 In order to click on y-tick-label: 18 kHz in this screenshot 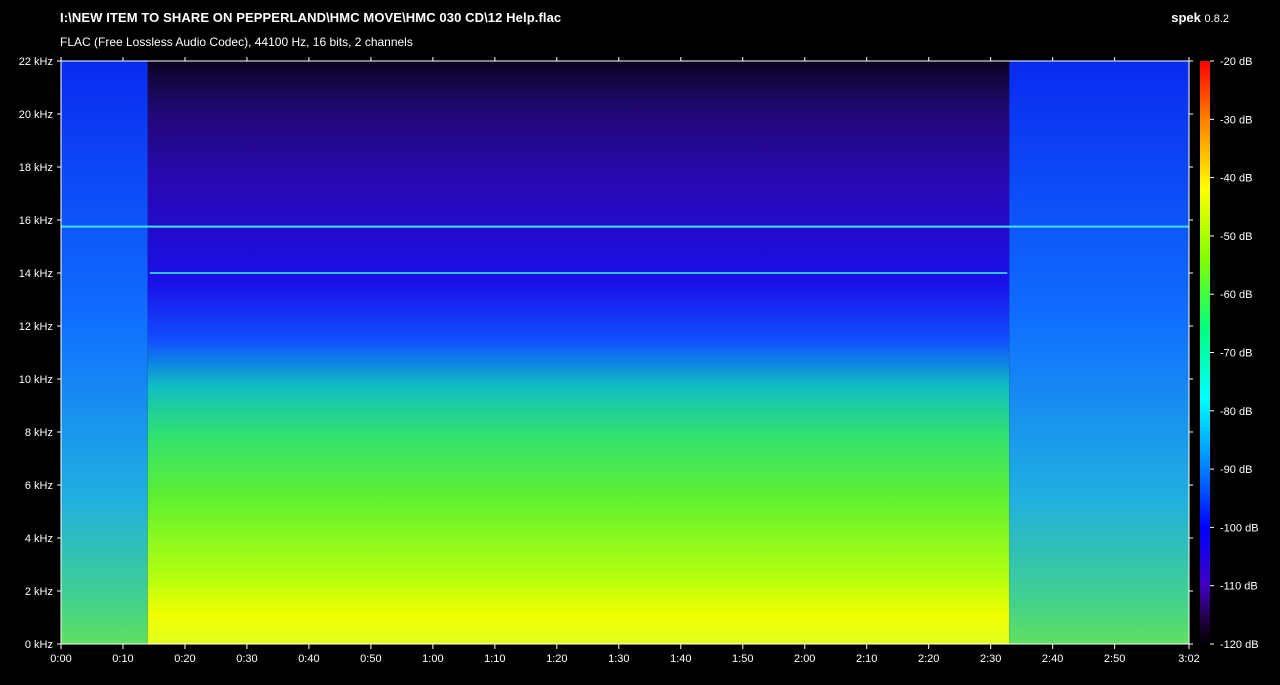, I will do `click(36, 168)`.